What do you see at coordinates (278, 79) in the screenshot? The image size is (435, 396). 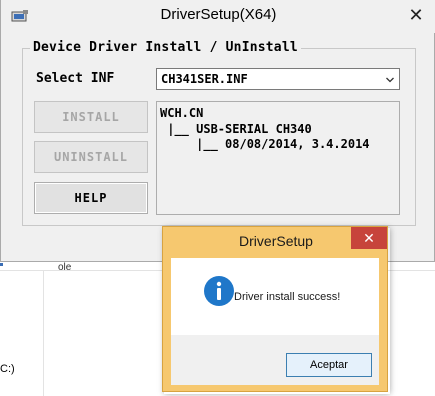 I see `inf-select: CH341SER.INF` at bounding box center [278, 79].